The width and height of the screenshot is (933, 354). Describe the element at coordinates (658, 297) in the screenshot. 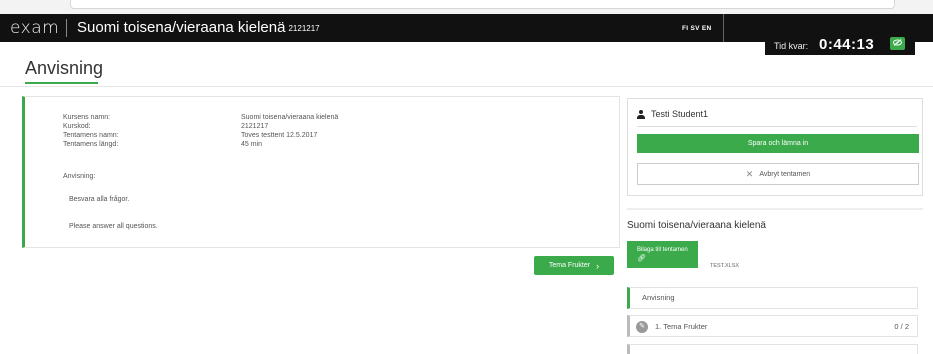

I see `section-label: Anvisning` at that location.